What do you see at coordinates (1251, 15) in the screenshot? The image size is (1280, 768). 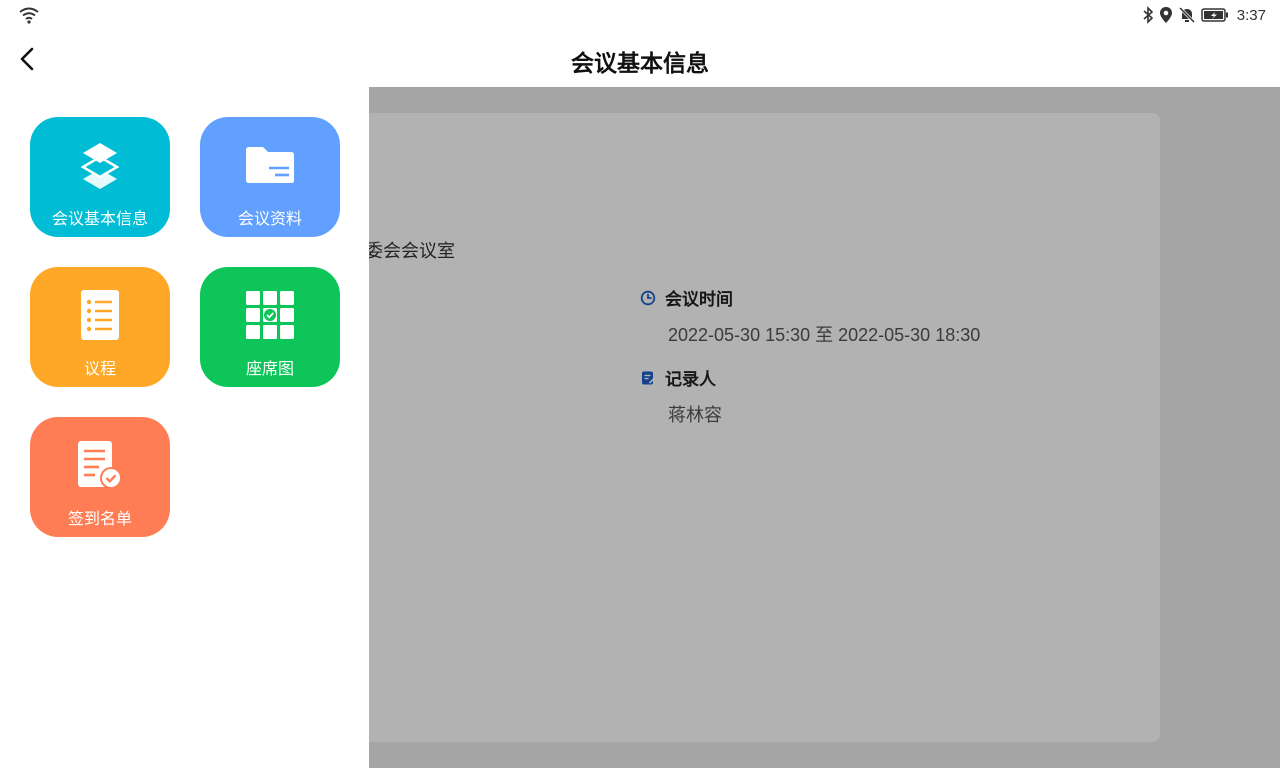 I see `status-time: 3:37` at bounding box center [1251, 15].